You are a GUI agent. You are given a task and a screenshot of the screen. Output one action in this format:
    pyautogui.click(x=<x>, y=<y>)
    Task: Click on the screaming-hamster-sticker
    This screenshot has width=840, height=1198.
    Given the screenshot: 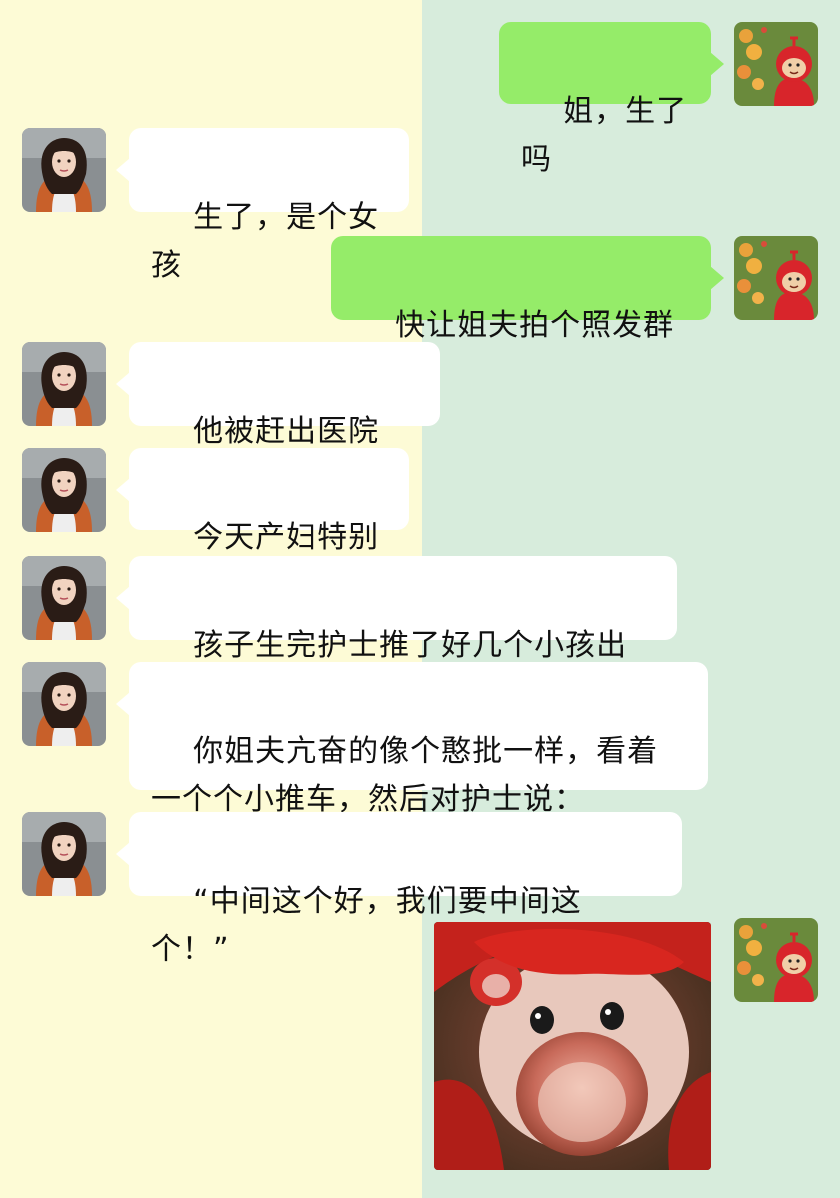 What is the action you would take?
    pyautogui.click(x=572, y=1046)
    